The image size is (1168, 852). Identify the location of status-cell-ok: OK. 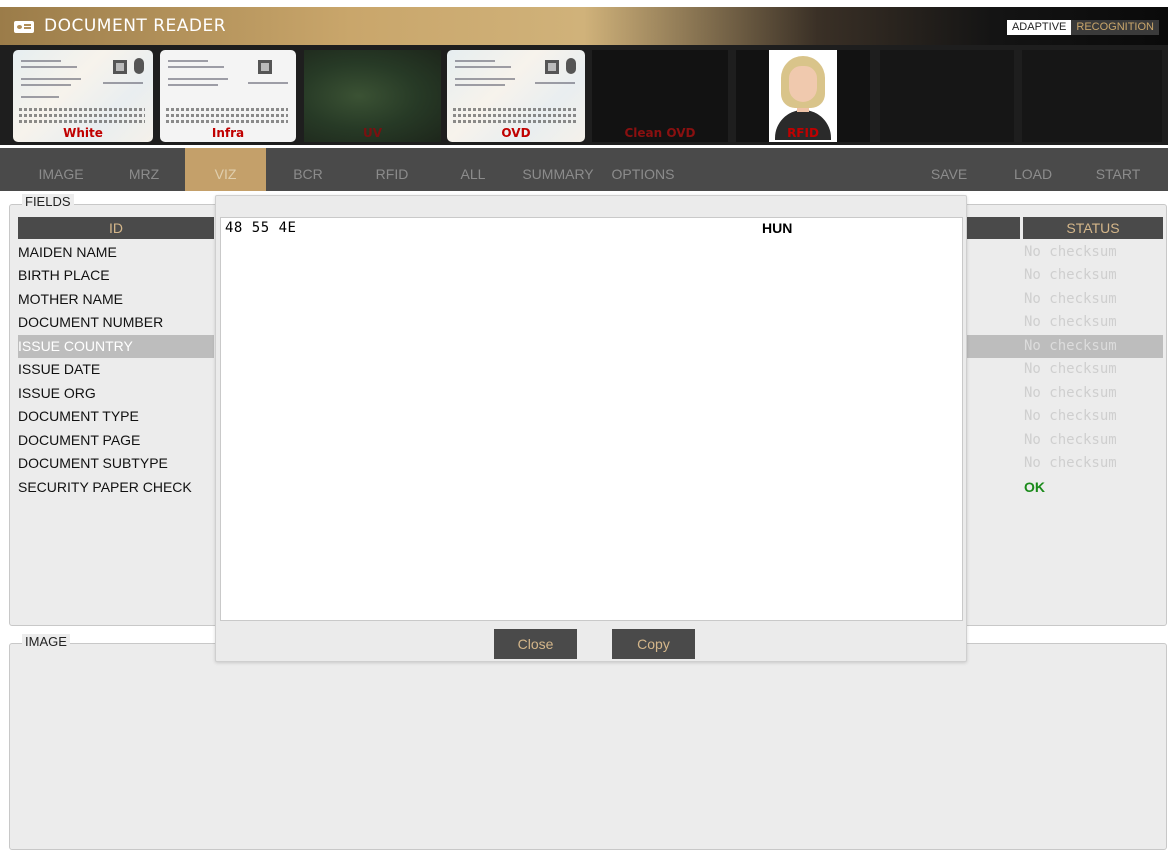
(1034, 487).